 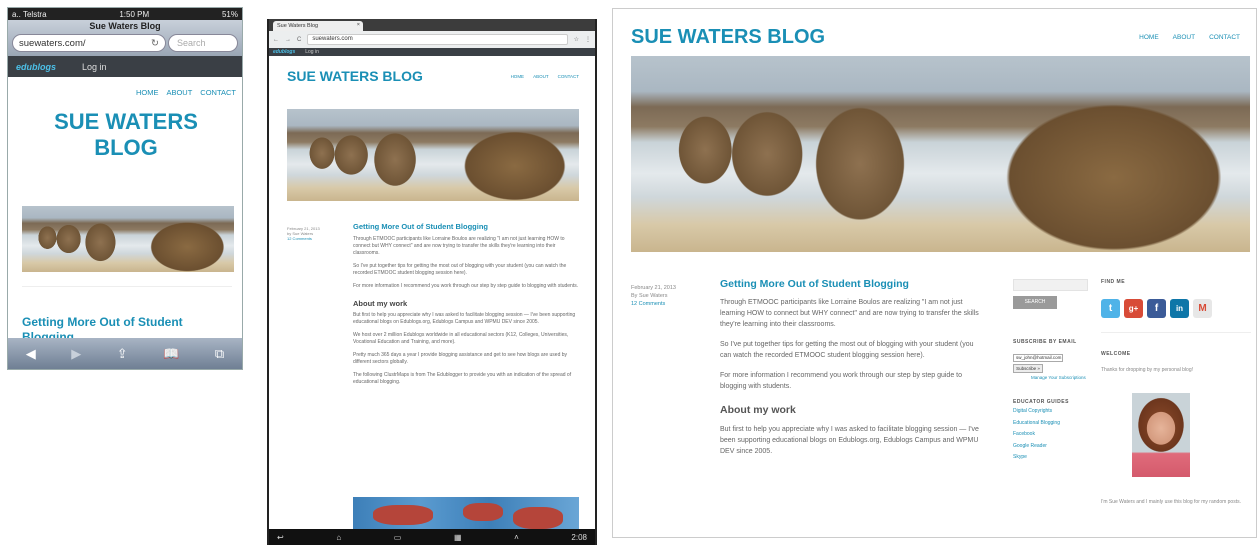 I want to click on menu-icon: ⋮, so click(x=588, y=39).